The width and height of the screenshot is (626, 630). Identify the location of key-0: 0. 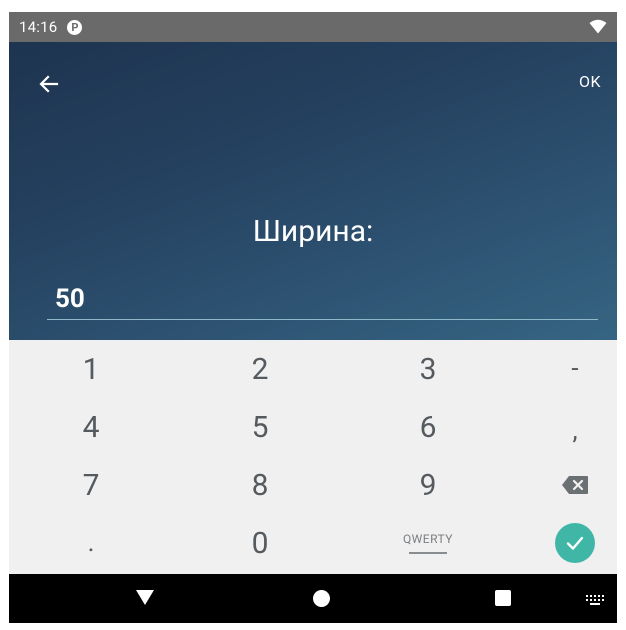
(260, 543).